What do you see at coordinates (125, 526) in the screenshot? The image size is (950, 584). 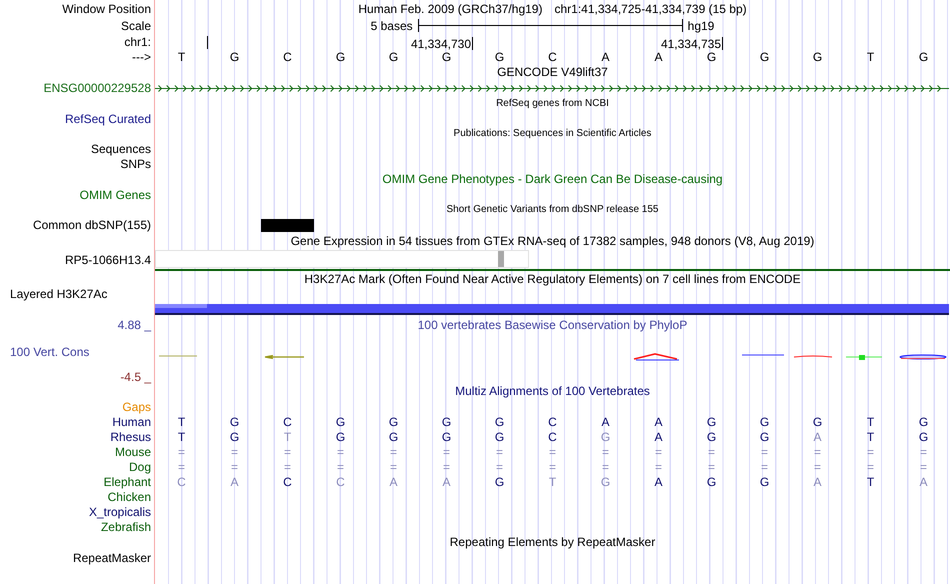 I see `track-label: Zebrafish` at bounding box center [125, 526].